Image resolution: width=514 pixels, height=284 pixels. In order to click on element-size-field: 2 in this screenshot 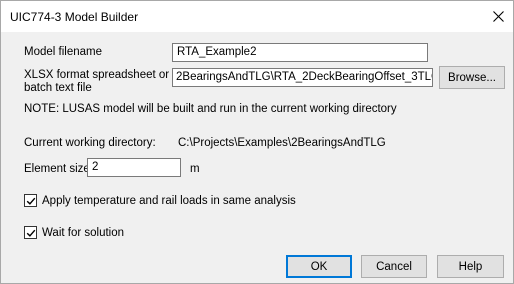, I will do `click(134, 167)`.